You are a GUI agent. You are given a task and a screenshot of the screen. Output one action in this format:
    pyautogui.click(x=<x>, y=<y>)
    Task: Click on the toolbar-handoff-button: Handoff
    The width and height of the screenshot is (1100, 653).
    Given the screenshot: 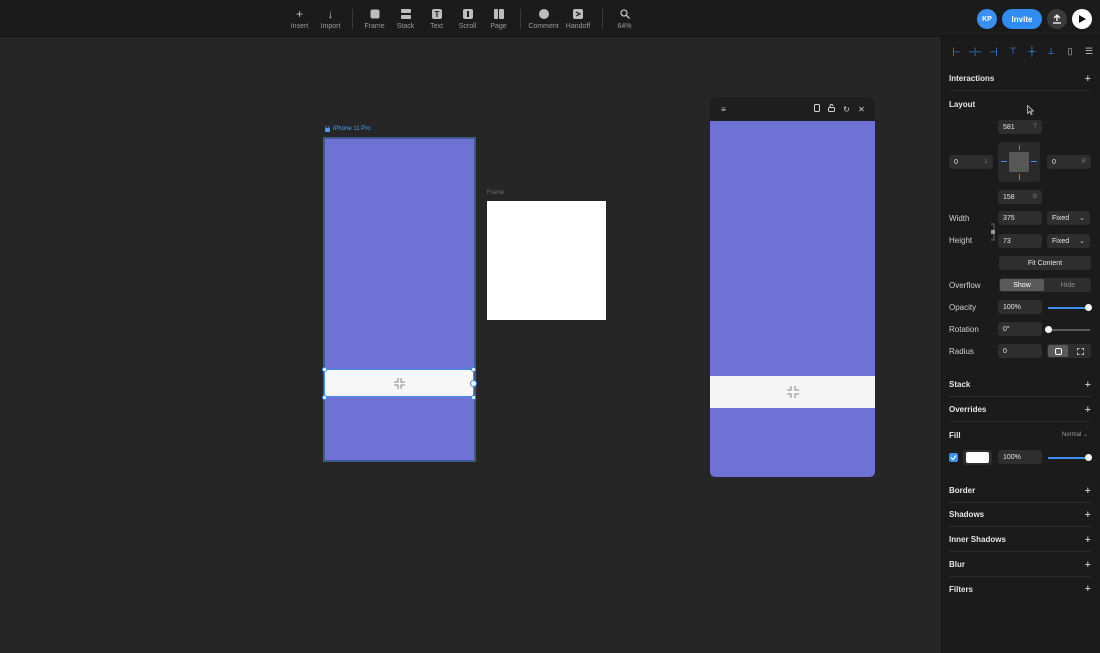 What is the action you would take?
    pyautogui.click(x=578, y=18)
    